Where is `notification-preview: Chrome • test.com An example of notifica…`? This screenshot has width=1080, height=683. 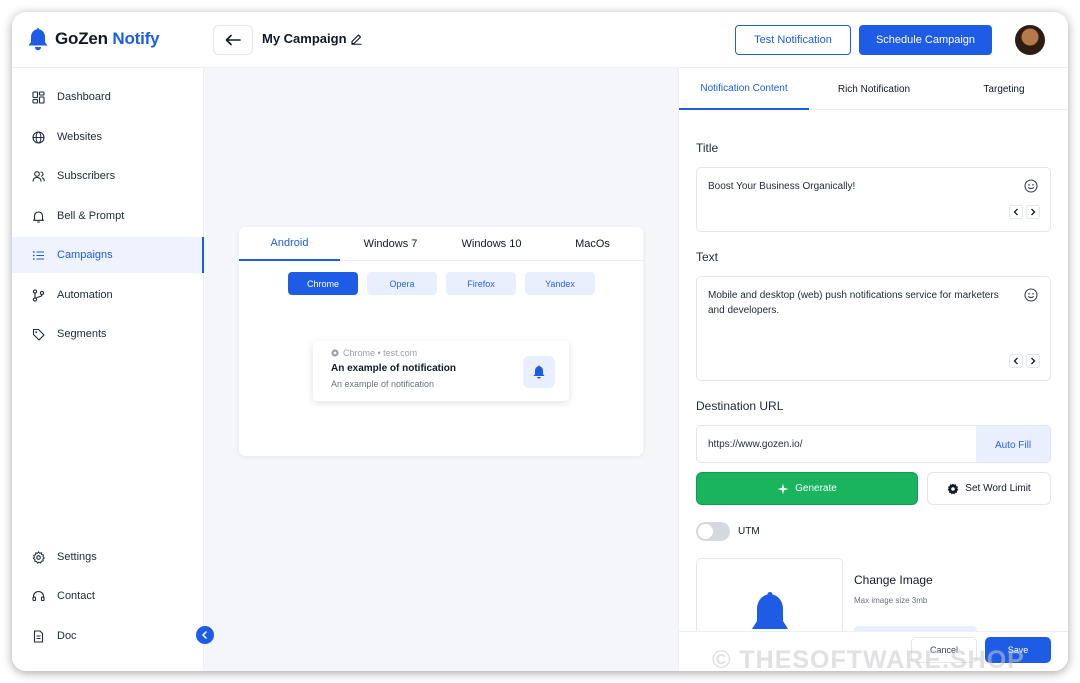
notification-preview: Chrome • test.com An example of notifica… is located at coordinates (441, 371).